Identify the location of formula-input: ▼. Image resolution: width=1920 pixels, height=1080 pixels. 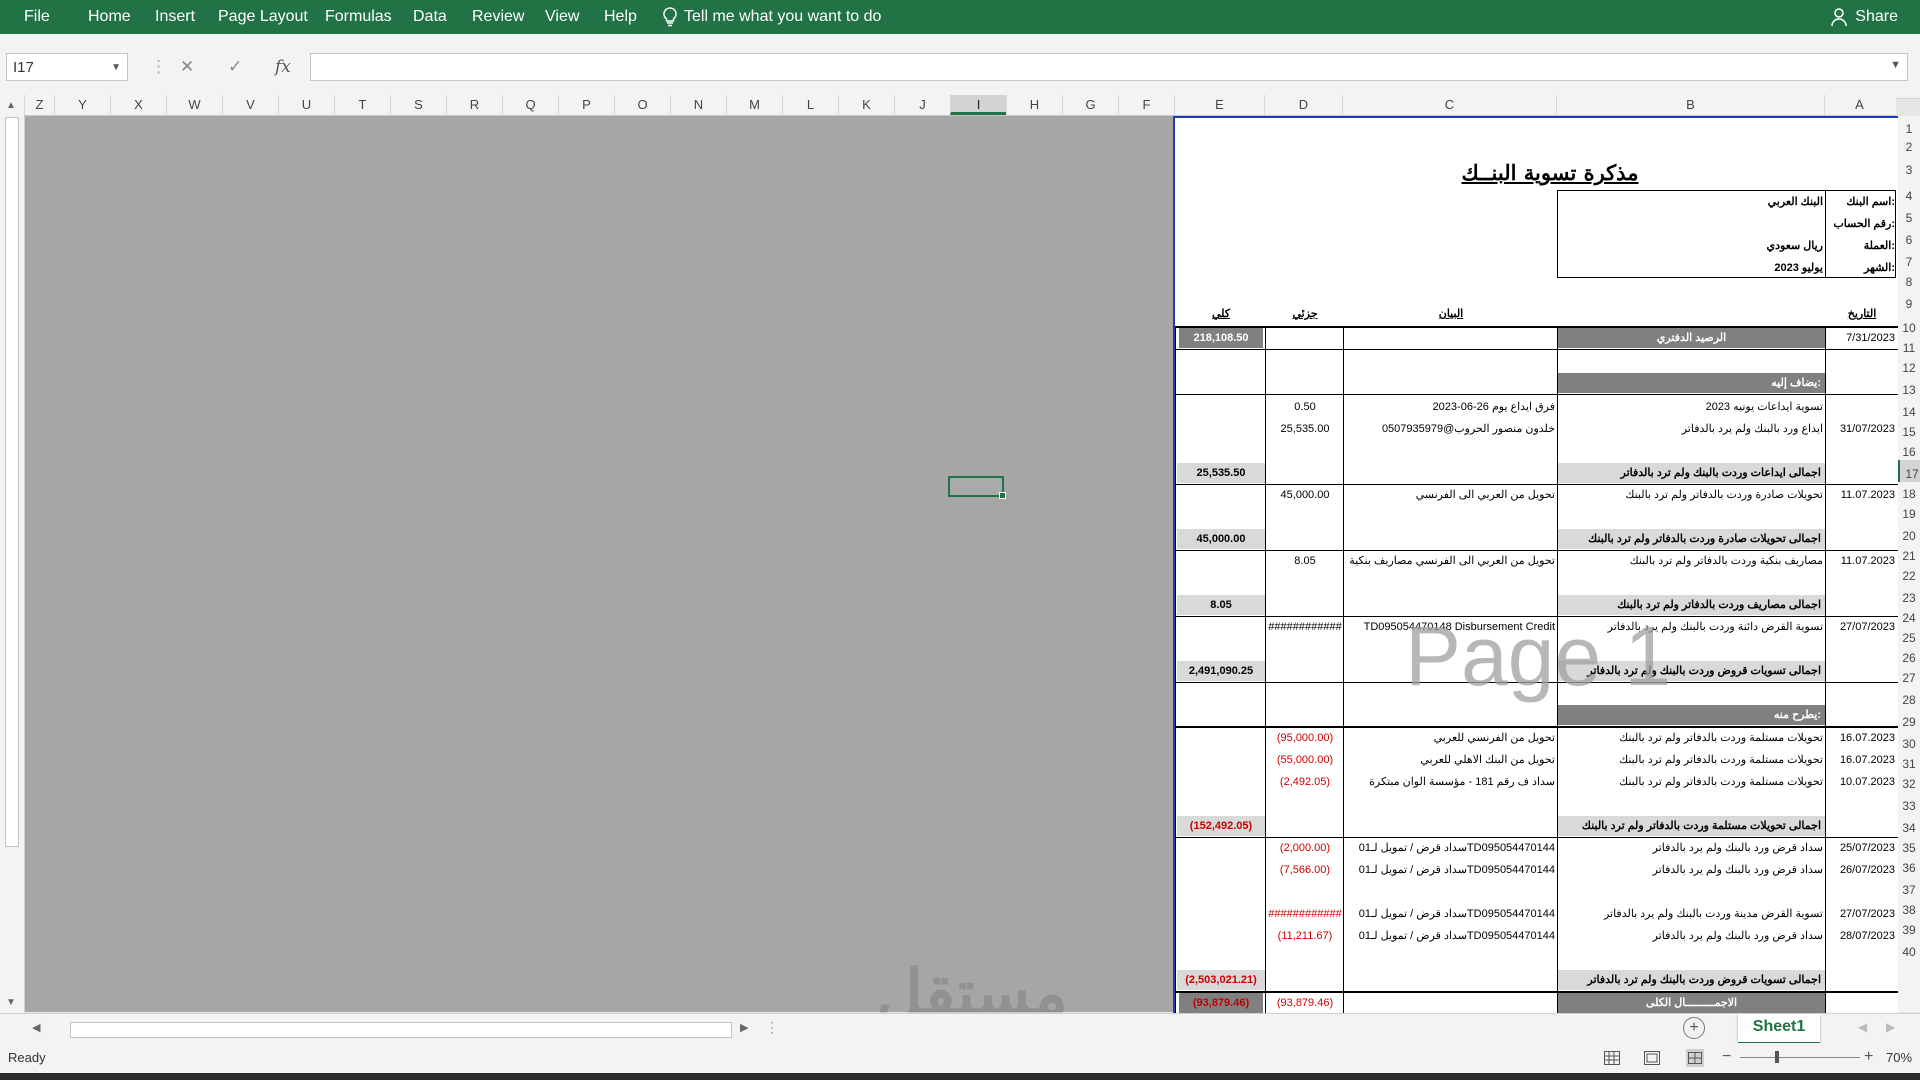
(1109, 67).